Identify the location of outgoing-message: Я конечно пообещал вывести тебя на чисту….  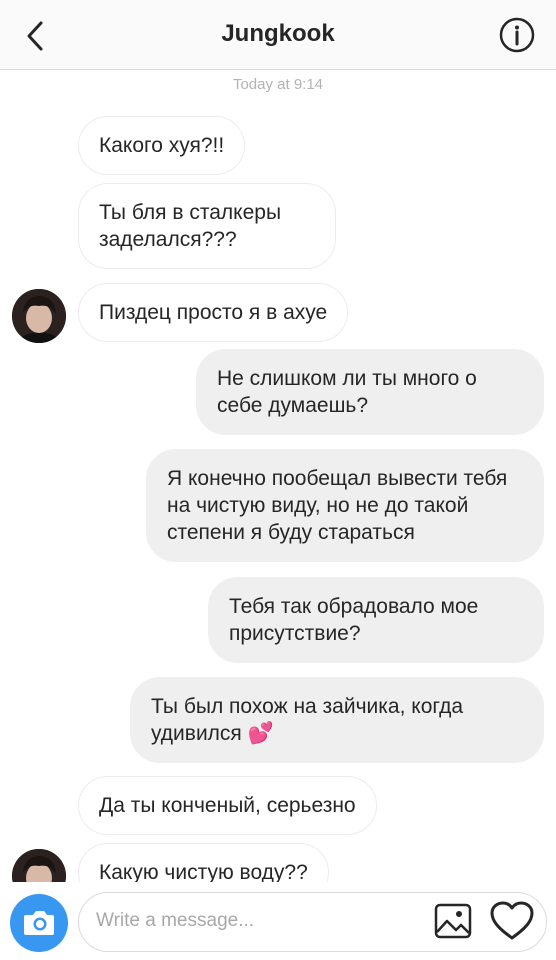
(345, 505).